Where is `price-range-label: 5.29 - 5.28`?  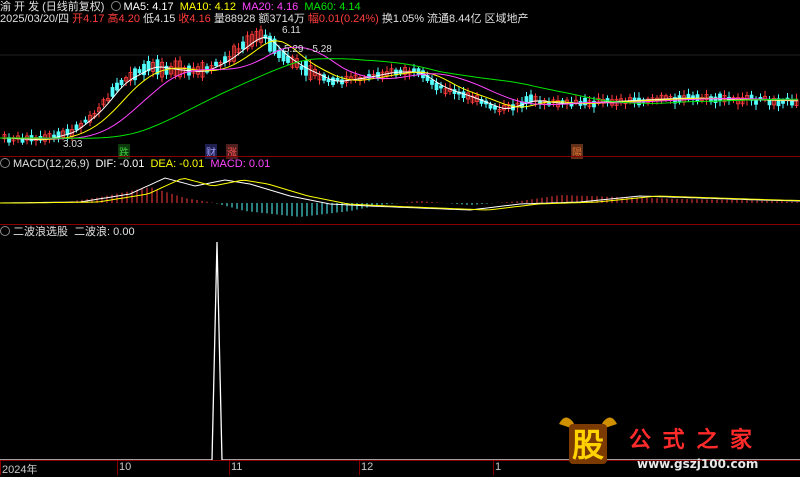
price-range-label: 5.29 - 5.28 is located at coordinates (308, 49).